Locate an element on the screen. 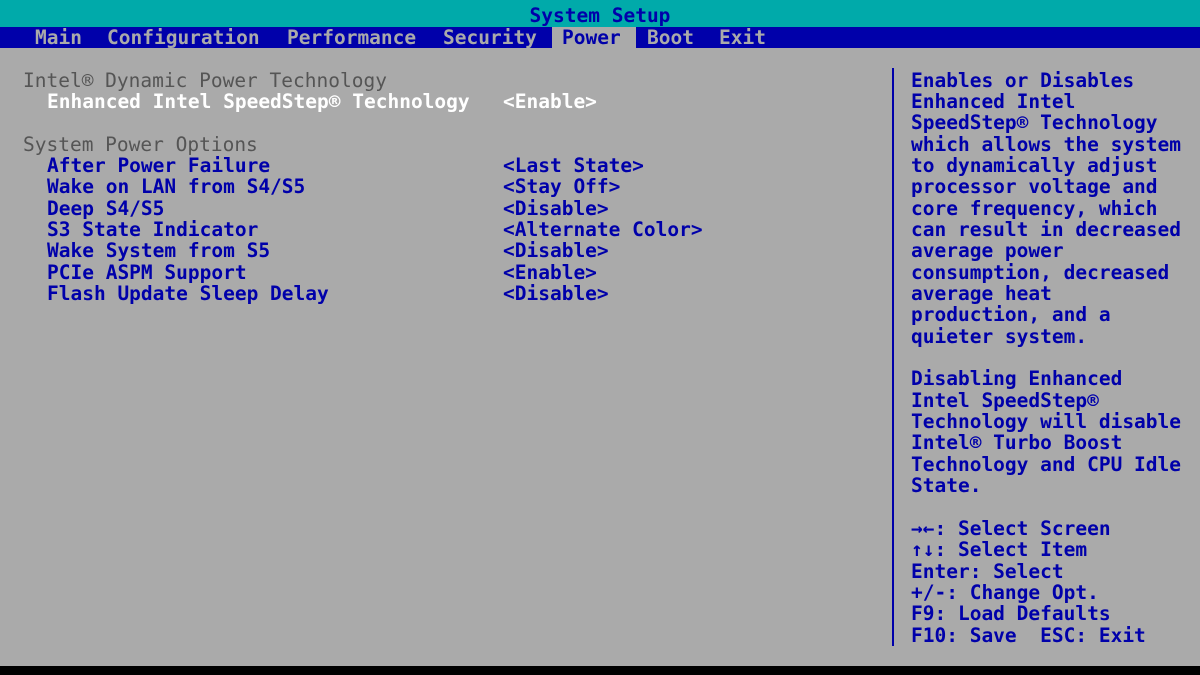  help-text-line: which allows the system is located at coordinates (1046, 144).